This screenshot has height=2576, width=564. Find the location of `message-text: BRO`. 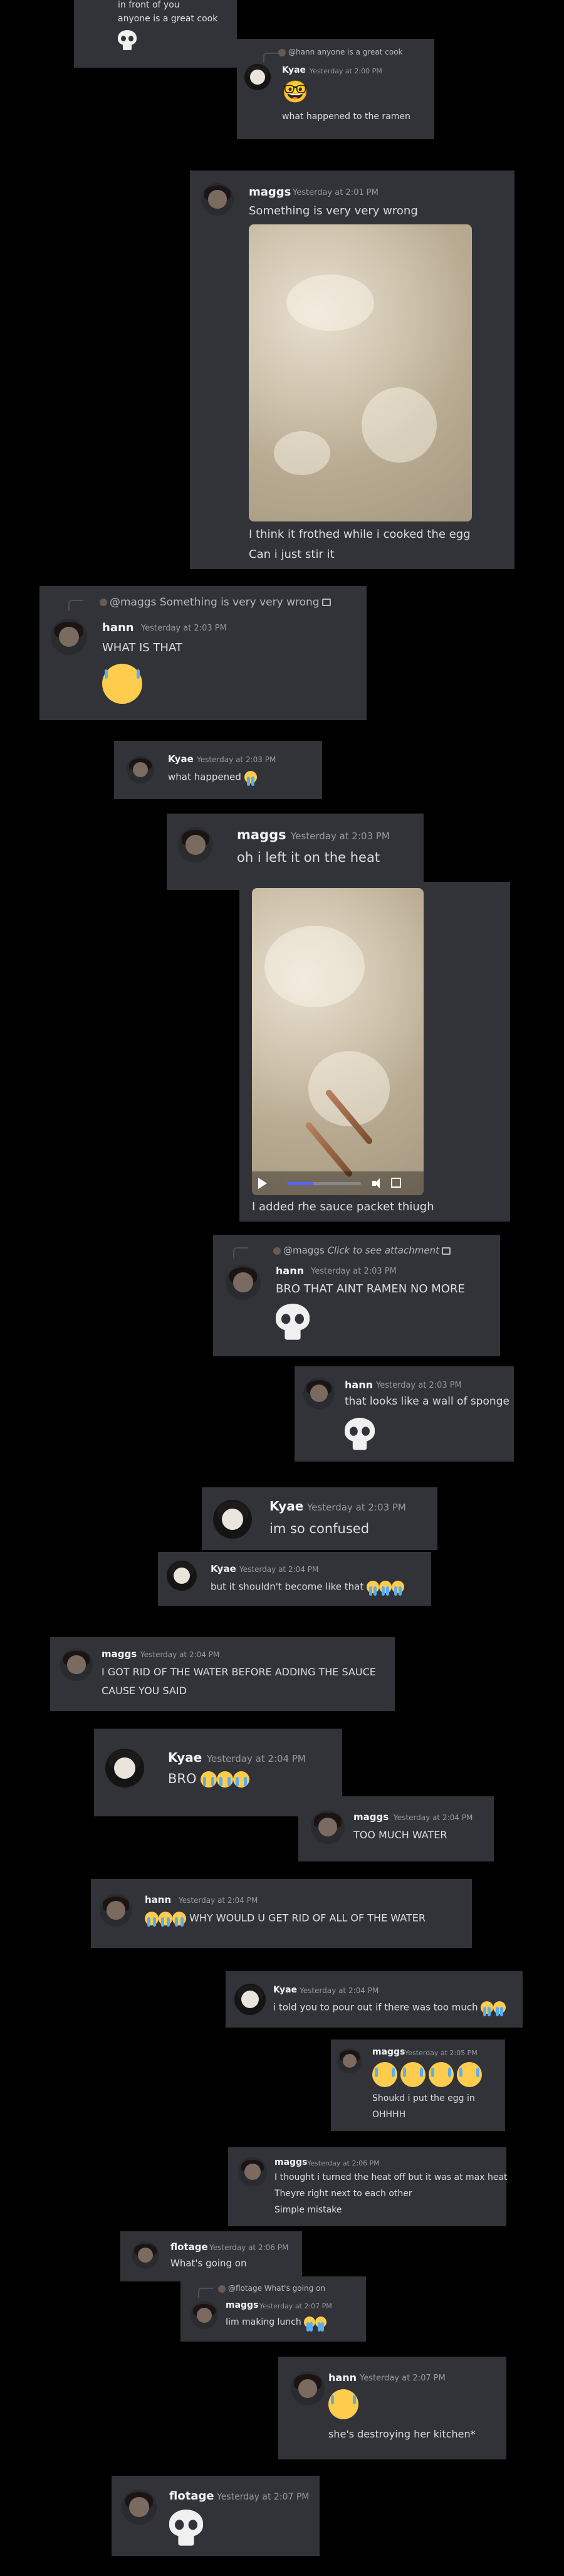

message-text: BRO is located at coordinates (209, 1779).